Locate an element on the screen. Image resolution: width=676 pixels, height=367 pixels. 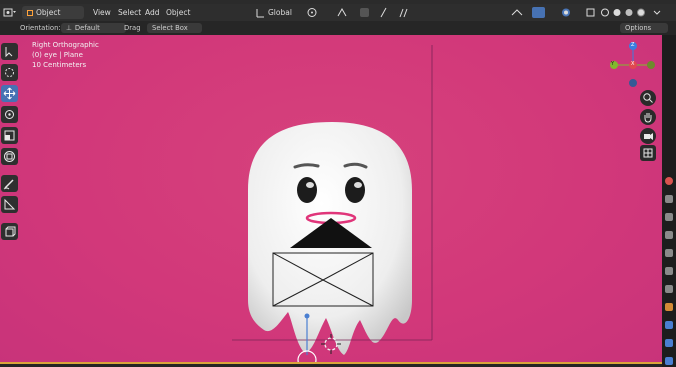
properties-side-strip is located at coordinates (669, 201).